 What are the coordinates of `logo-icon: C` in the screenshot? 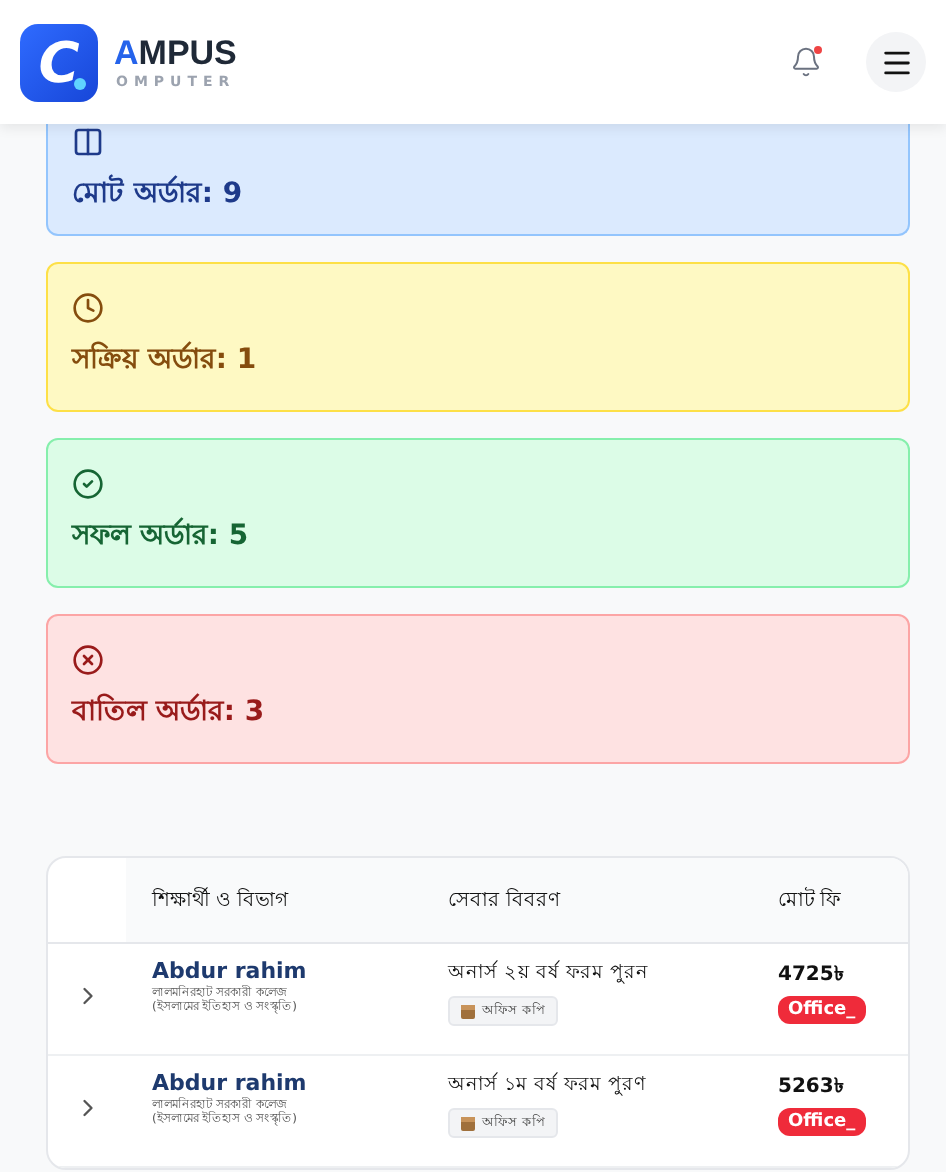 It's located at (59, 62).